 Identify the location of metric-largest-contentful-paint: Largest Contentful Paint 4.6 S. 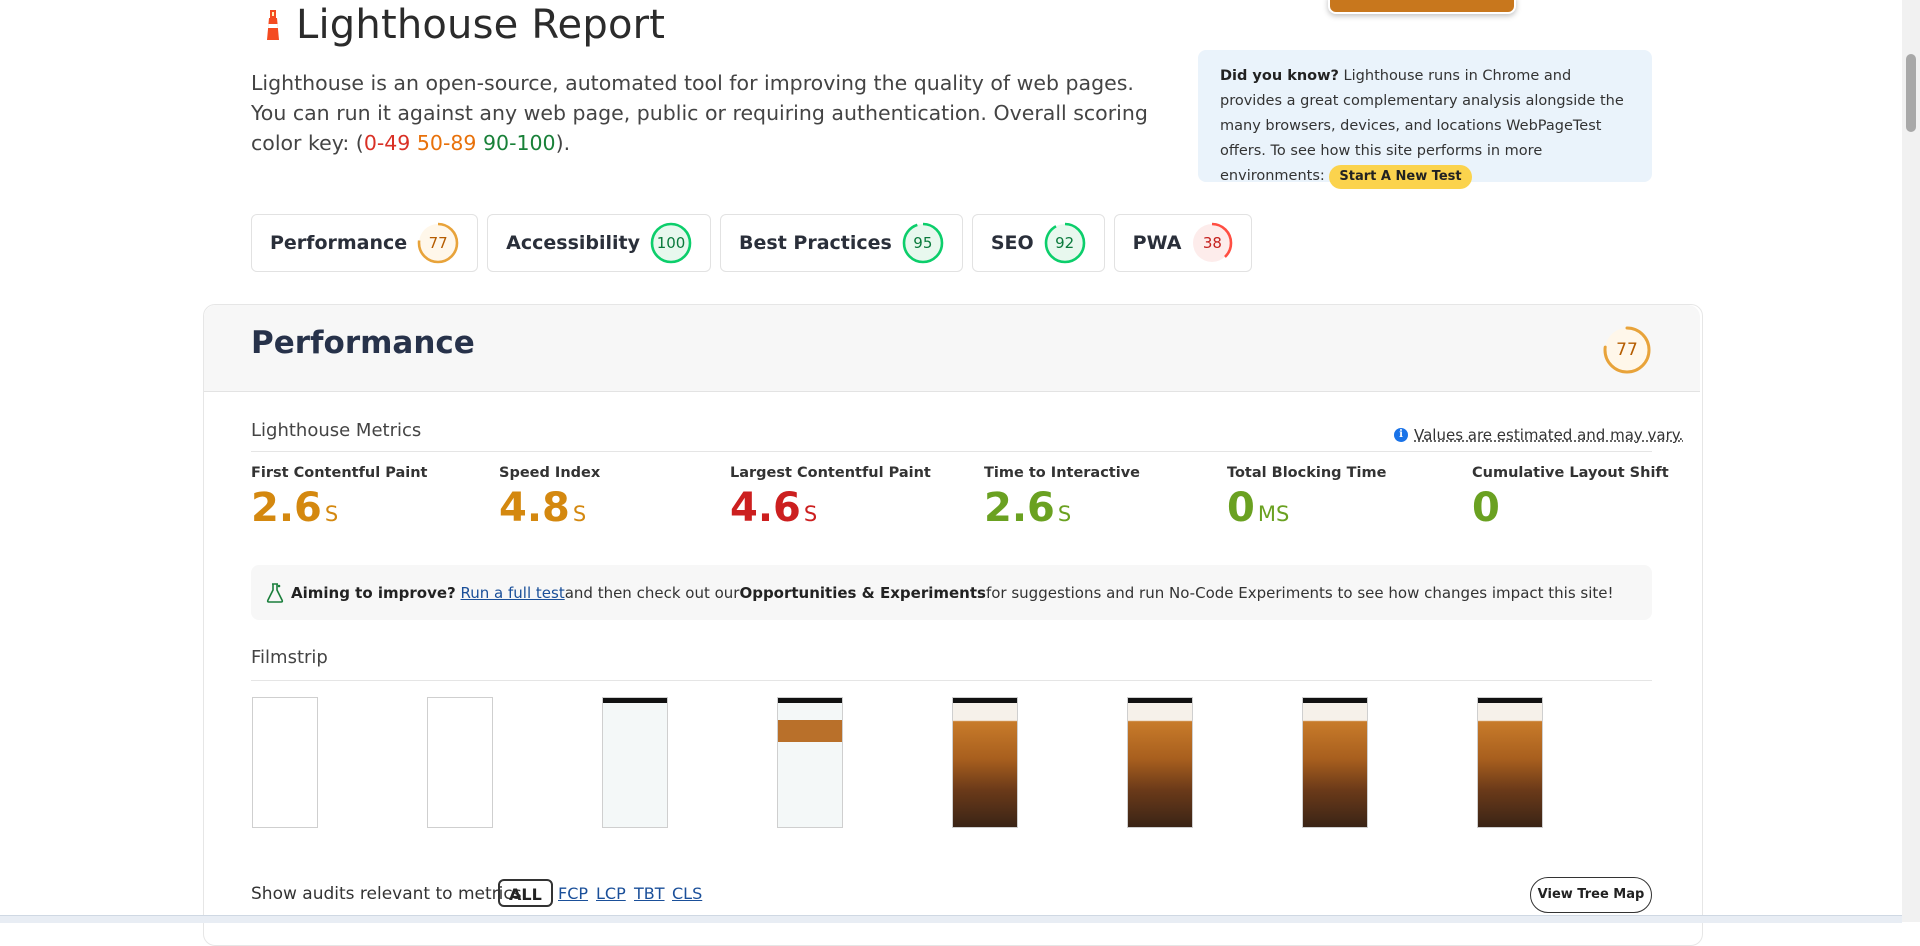
(830, 501).